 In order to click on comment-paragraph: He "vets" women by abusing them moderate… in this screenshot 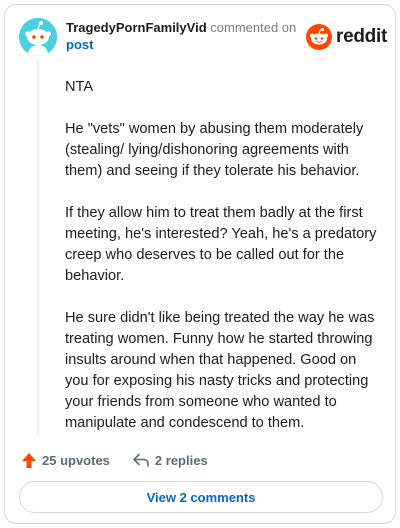, I will do `click(214, 150)`.